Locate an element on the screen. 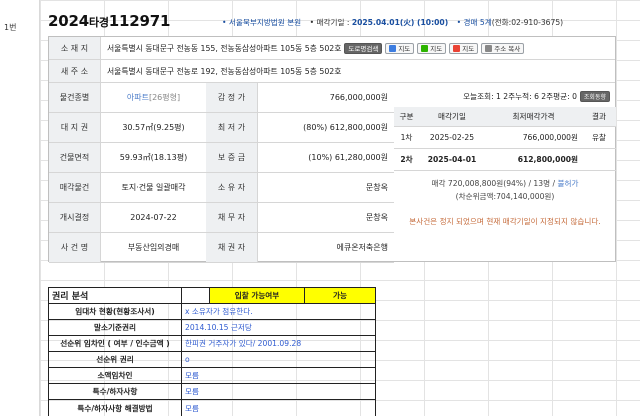 Image resolution: width=640 pixels, height=416 pixels. detail-value: 아파트 [26평형] is located at coordinates (153, 97).